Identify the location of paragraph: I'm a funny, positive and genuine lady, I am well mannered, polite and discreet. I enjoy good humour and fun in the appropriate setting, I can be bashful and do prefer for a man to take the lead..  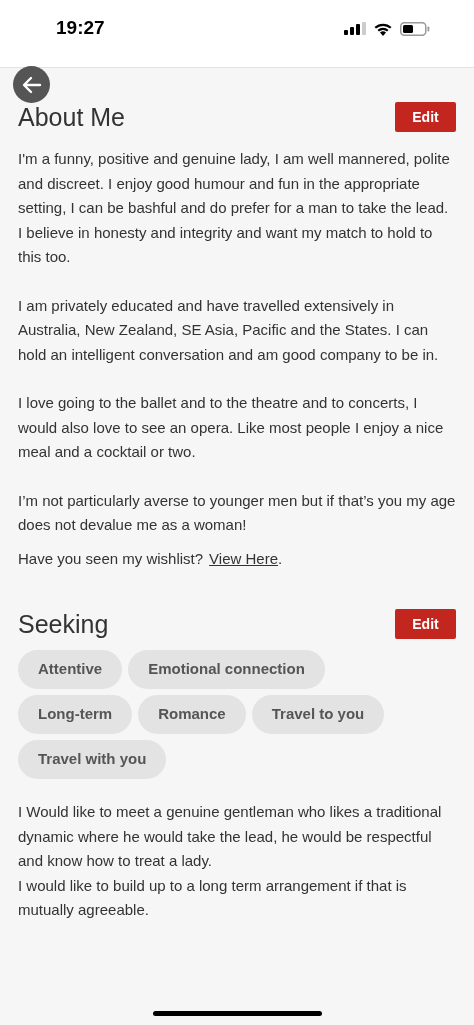
(234, 183).